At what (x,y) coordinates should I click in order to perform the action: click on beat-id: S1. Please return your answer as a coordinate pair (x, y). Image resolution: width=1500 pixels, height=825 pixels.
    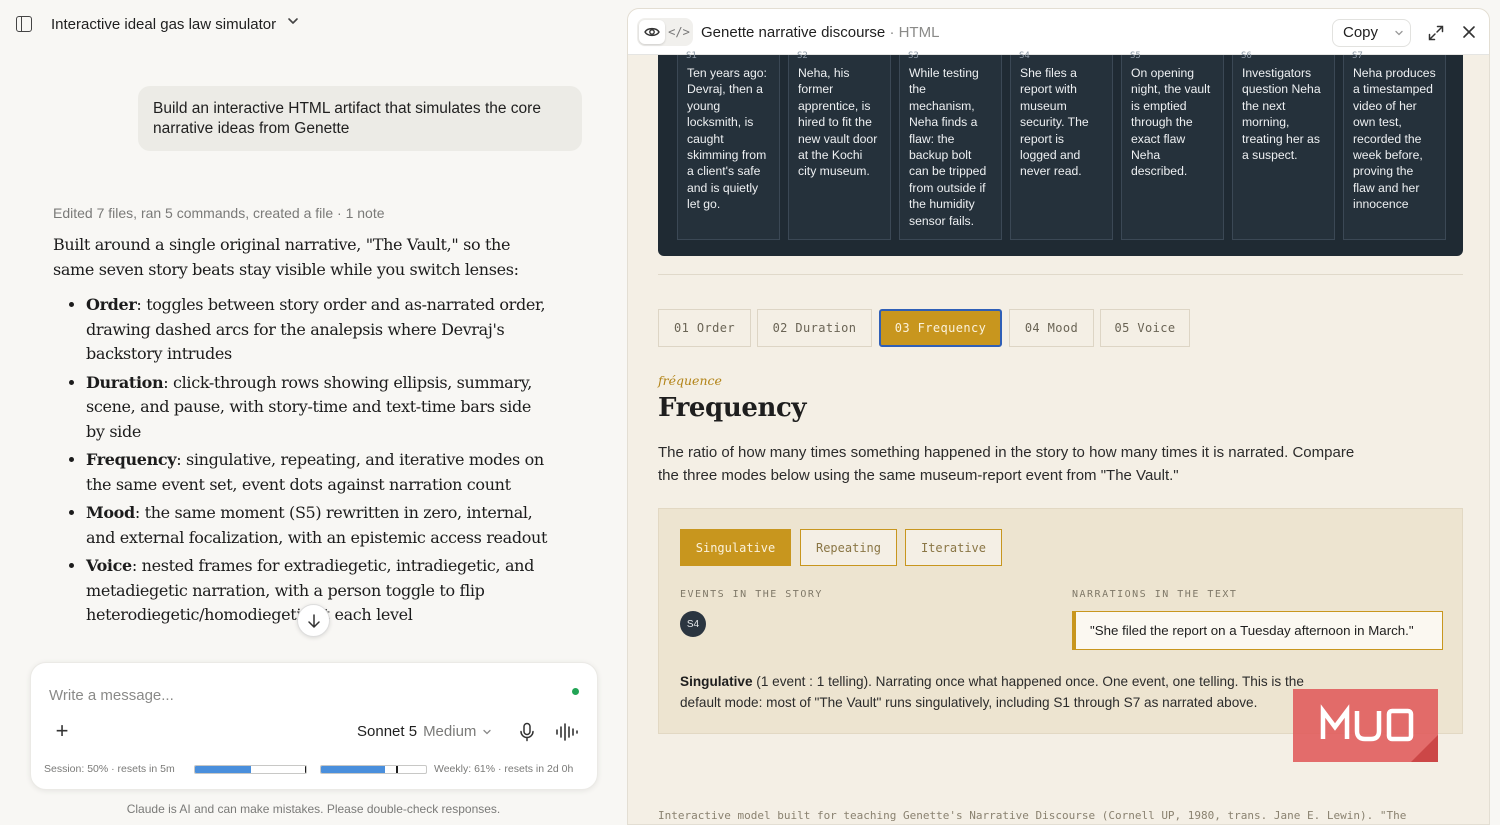
    Looking at the image, I should click on (691, 56).